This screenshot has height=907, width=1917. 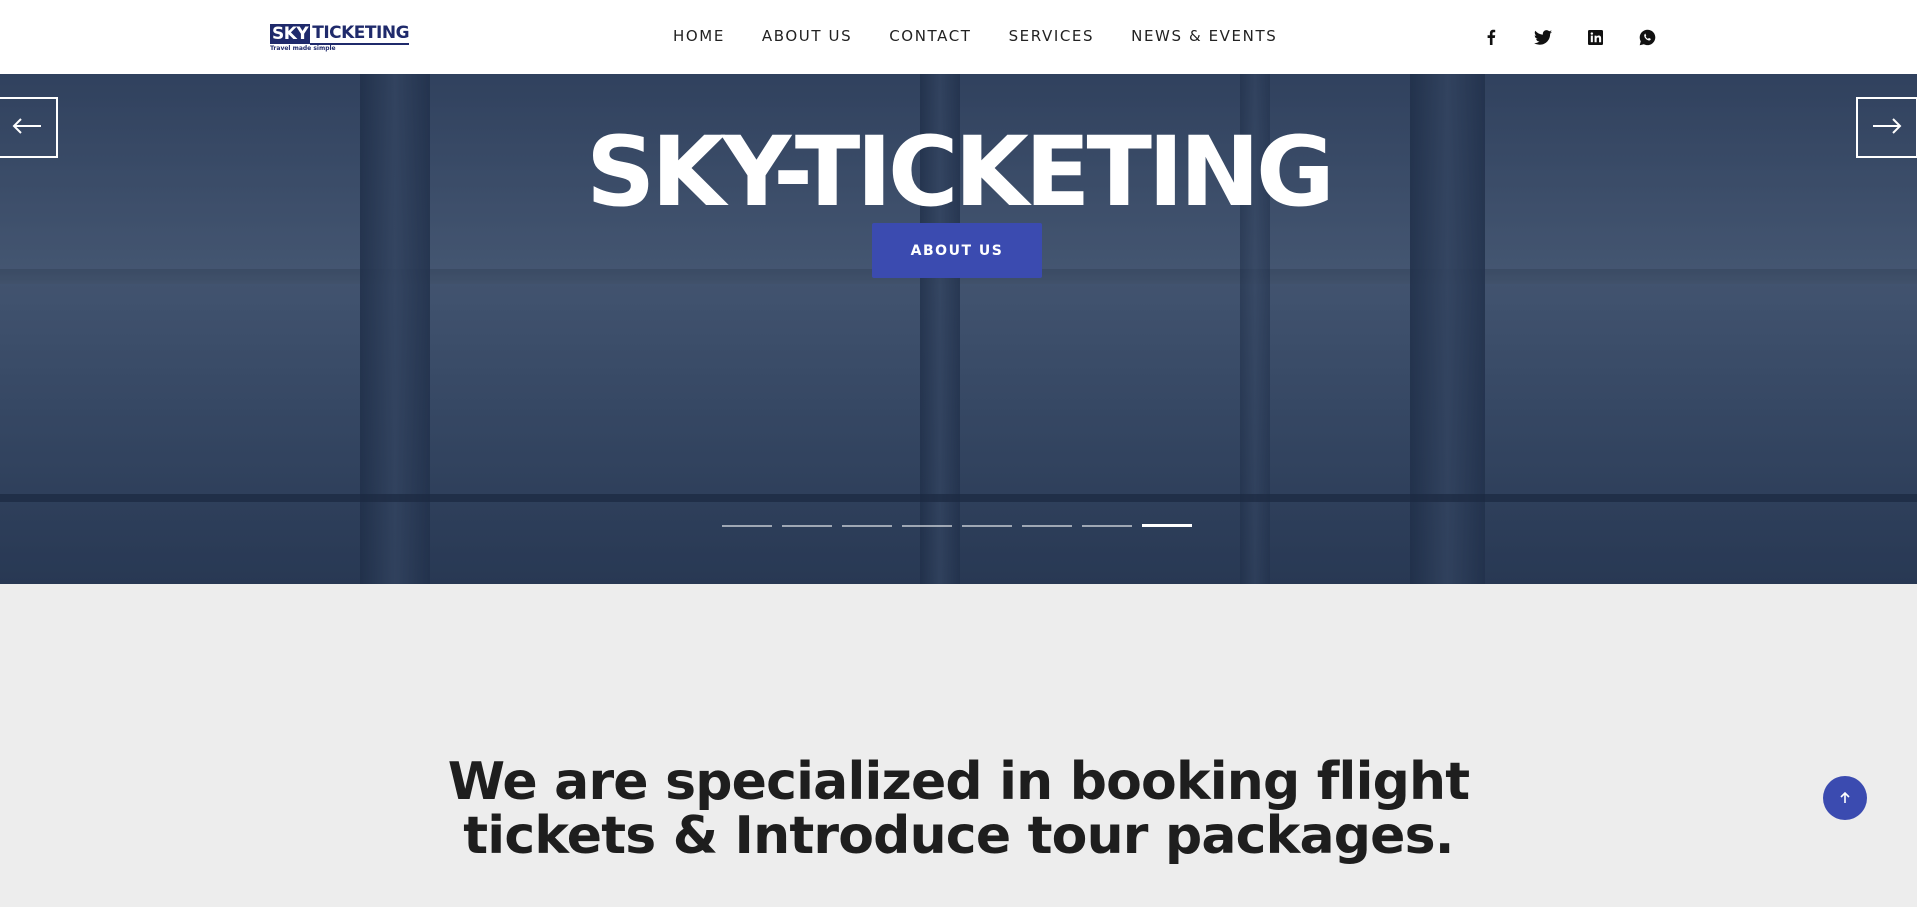 I want to click on arrow-up-icon, so click(x=1845, y=798).